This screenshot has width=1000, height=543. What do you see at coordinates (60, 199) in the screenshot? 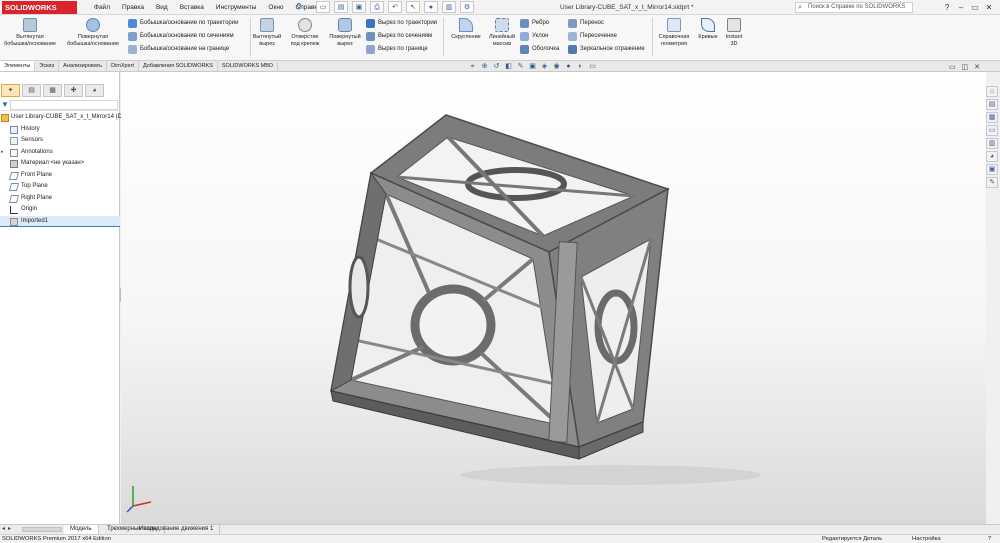
I see `tree-item-right-plane: Right Plane` at bounding box center [60, 199].